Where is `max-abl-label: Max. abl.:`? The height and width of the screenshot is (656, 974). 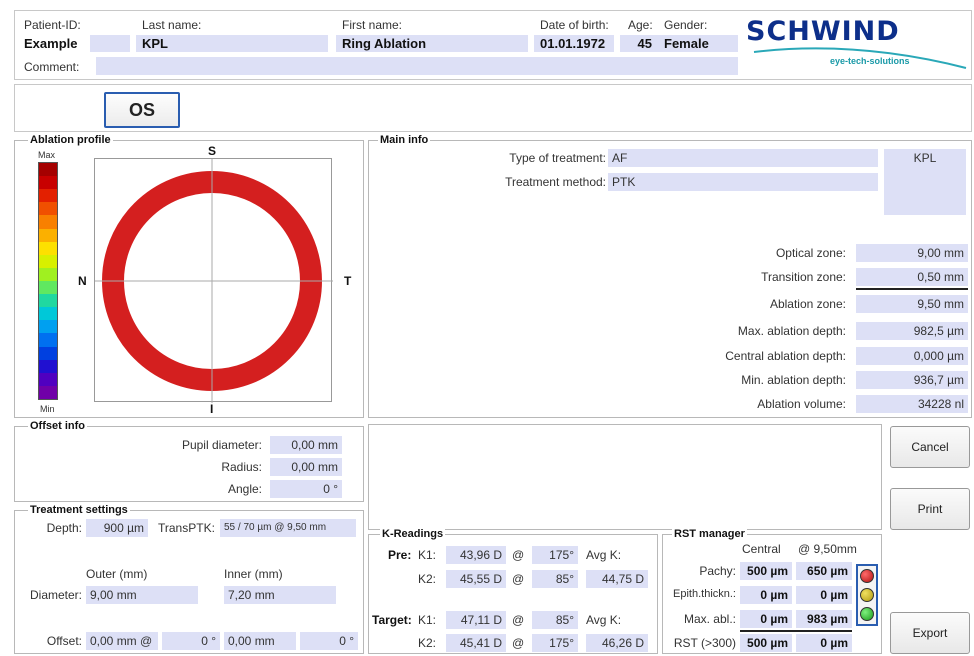
max-abl-label: Max. abl.: is located at coordinates (709, 619).